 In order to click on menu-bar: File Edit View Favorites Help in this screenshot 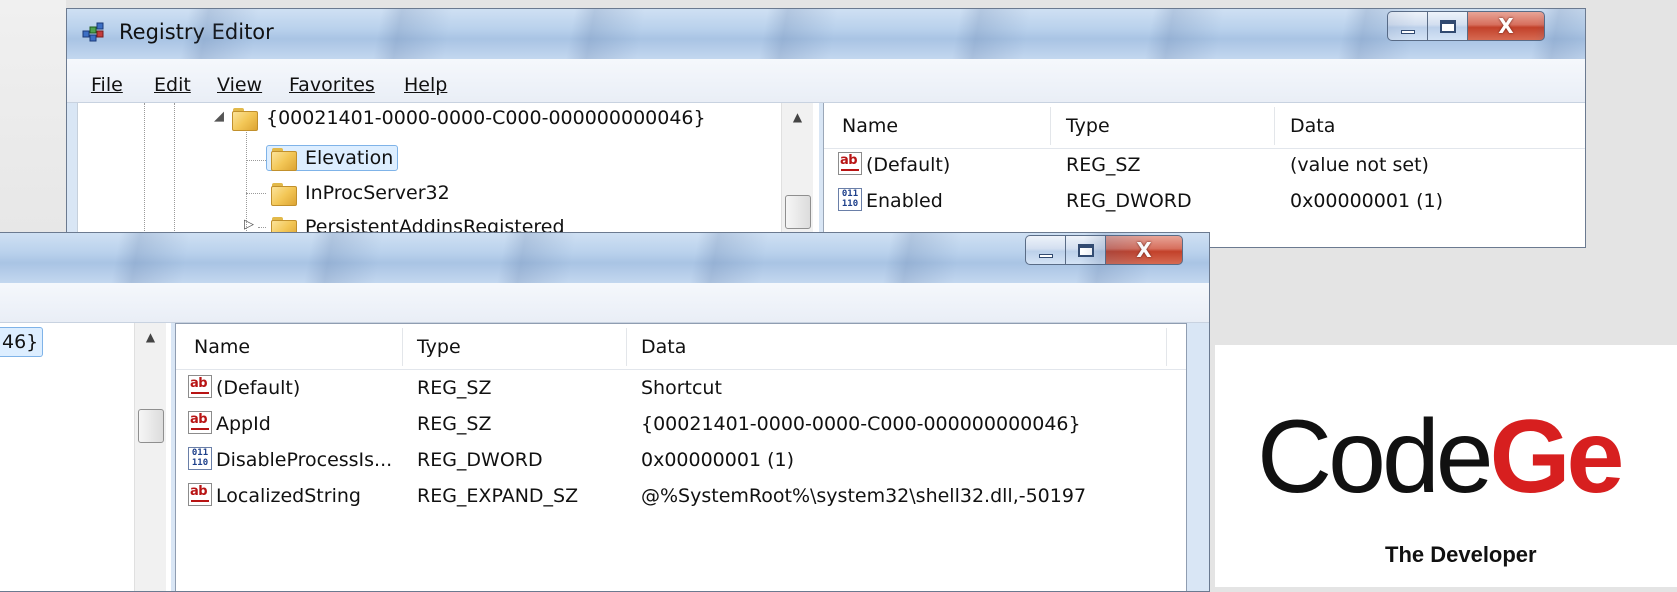, I will do `click(826, 81)`.